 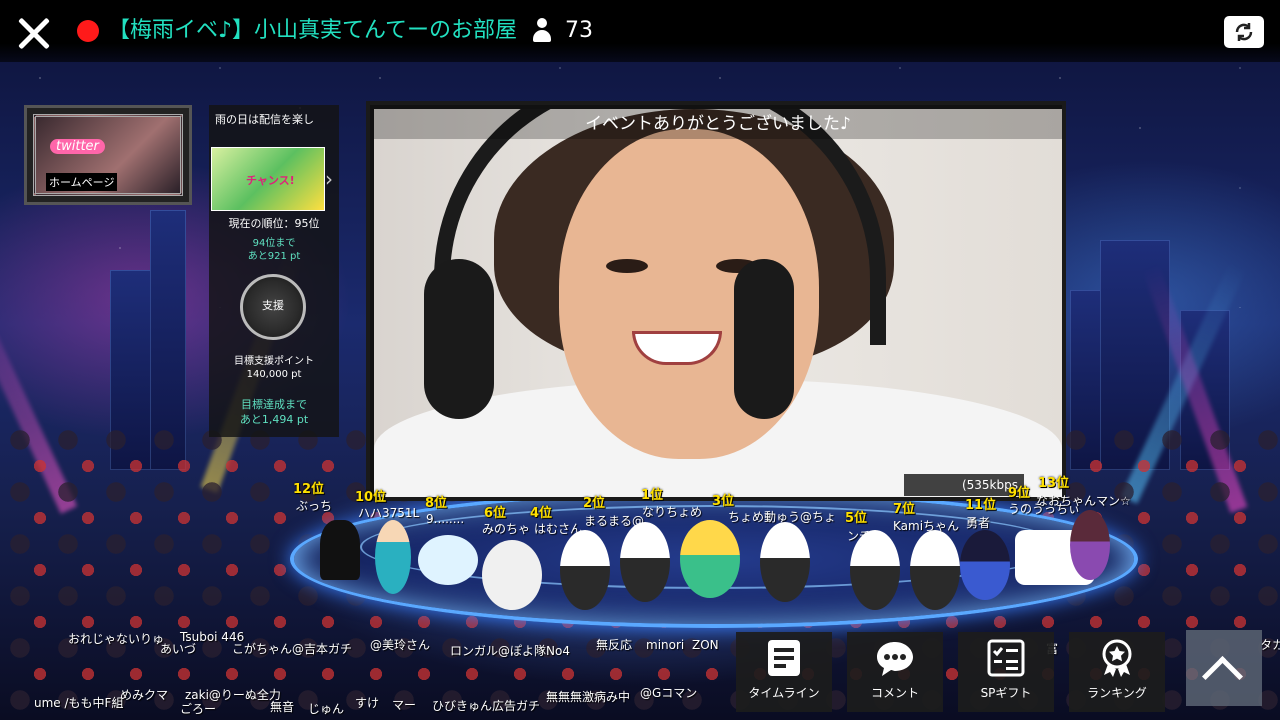 What do you see at coordinates (282, 707) in the screenshot?
I see `viewer-name: 無音` at bounding box center [282, 707].